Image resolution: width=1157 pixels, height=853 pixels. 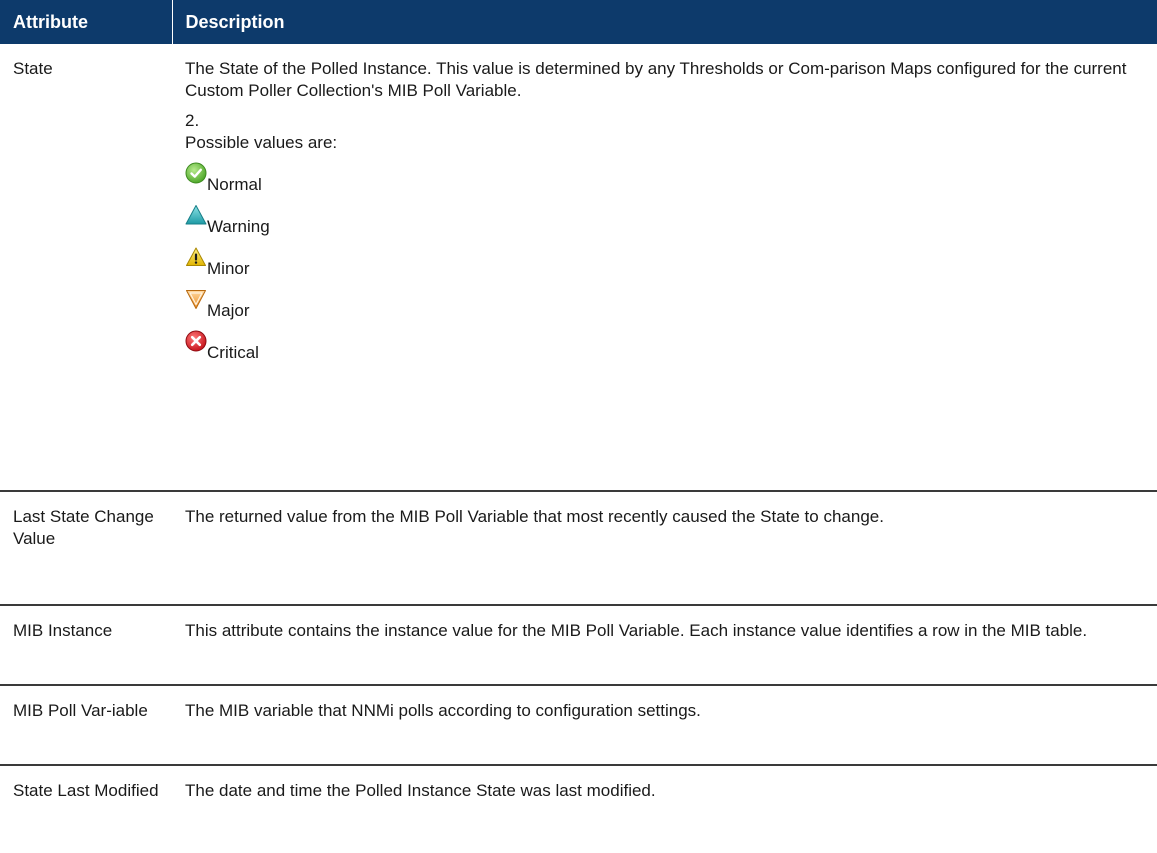 What do you see at coordinates (86, 22) in the screenshot?
I see `header-attribute: Attribute` at bounding box center [86, 22].